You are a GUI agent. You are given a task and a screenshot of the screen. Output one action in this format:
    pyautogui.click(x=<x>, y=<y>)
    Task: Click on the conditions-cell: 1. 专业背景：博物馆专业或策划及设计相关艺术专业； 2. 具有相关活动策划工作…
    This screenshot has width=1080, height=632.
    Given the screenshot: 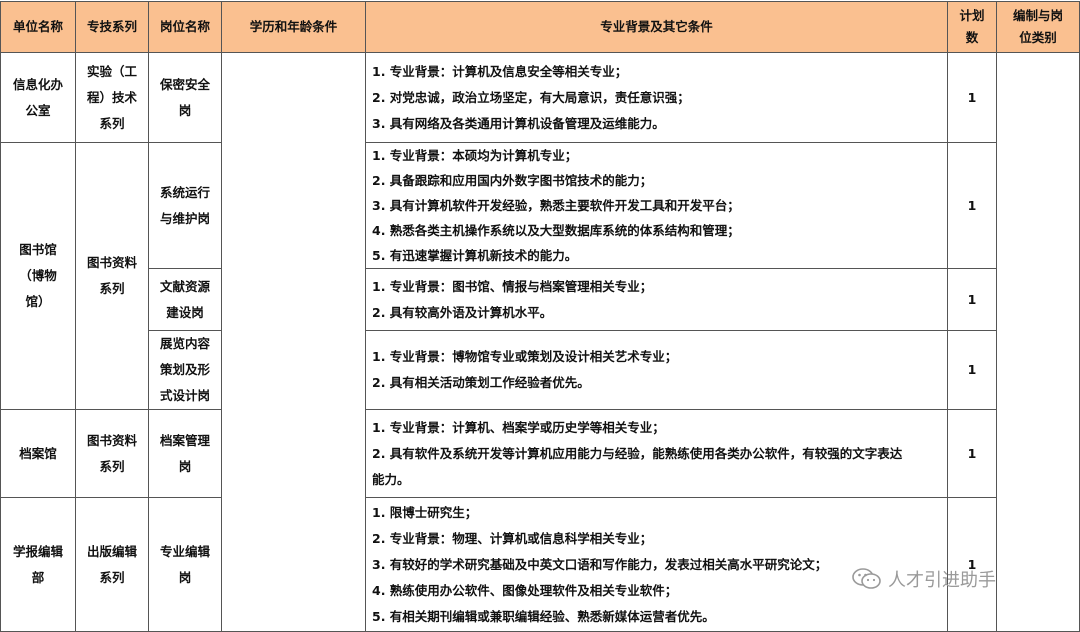 What is the action you would take?
    pyautogui.click(x=656, y=370)
    